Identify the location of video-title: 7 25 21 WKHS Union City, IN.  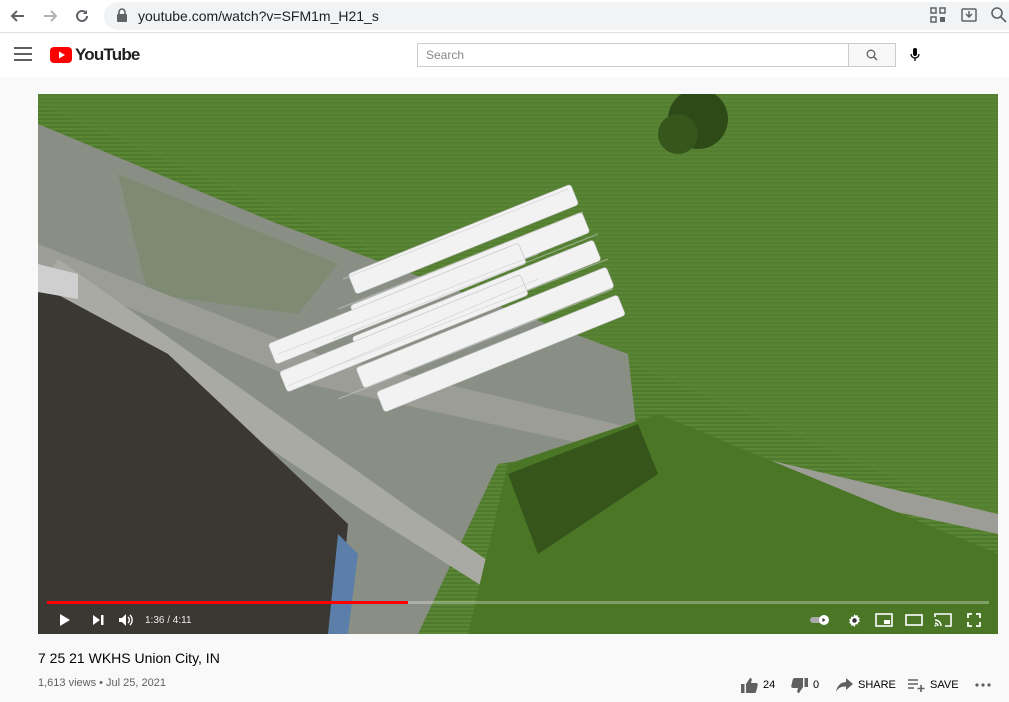
(129, 658).